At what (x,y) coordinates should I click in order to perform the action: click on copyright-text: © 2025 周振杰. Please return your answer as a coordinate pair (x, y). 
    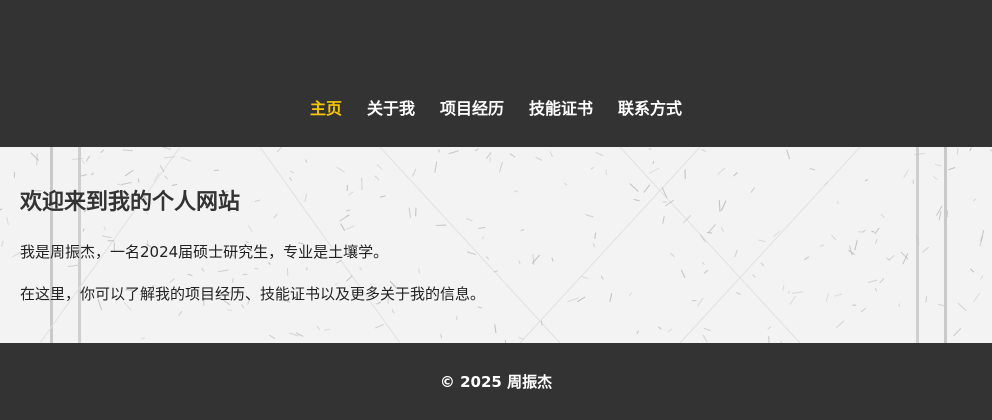
    Looking at the image, I should click on (496, 381).